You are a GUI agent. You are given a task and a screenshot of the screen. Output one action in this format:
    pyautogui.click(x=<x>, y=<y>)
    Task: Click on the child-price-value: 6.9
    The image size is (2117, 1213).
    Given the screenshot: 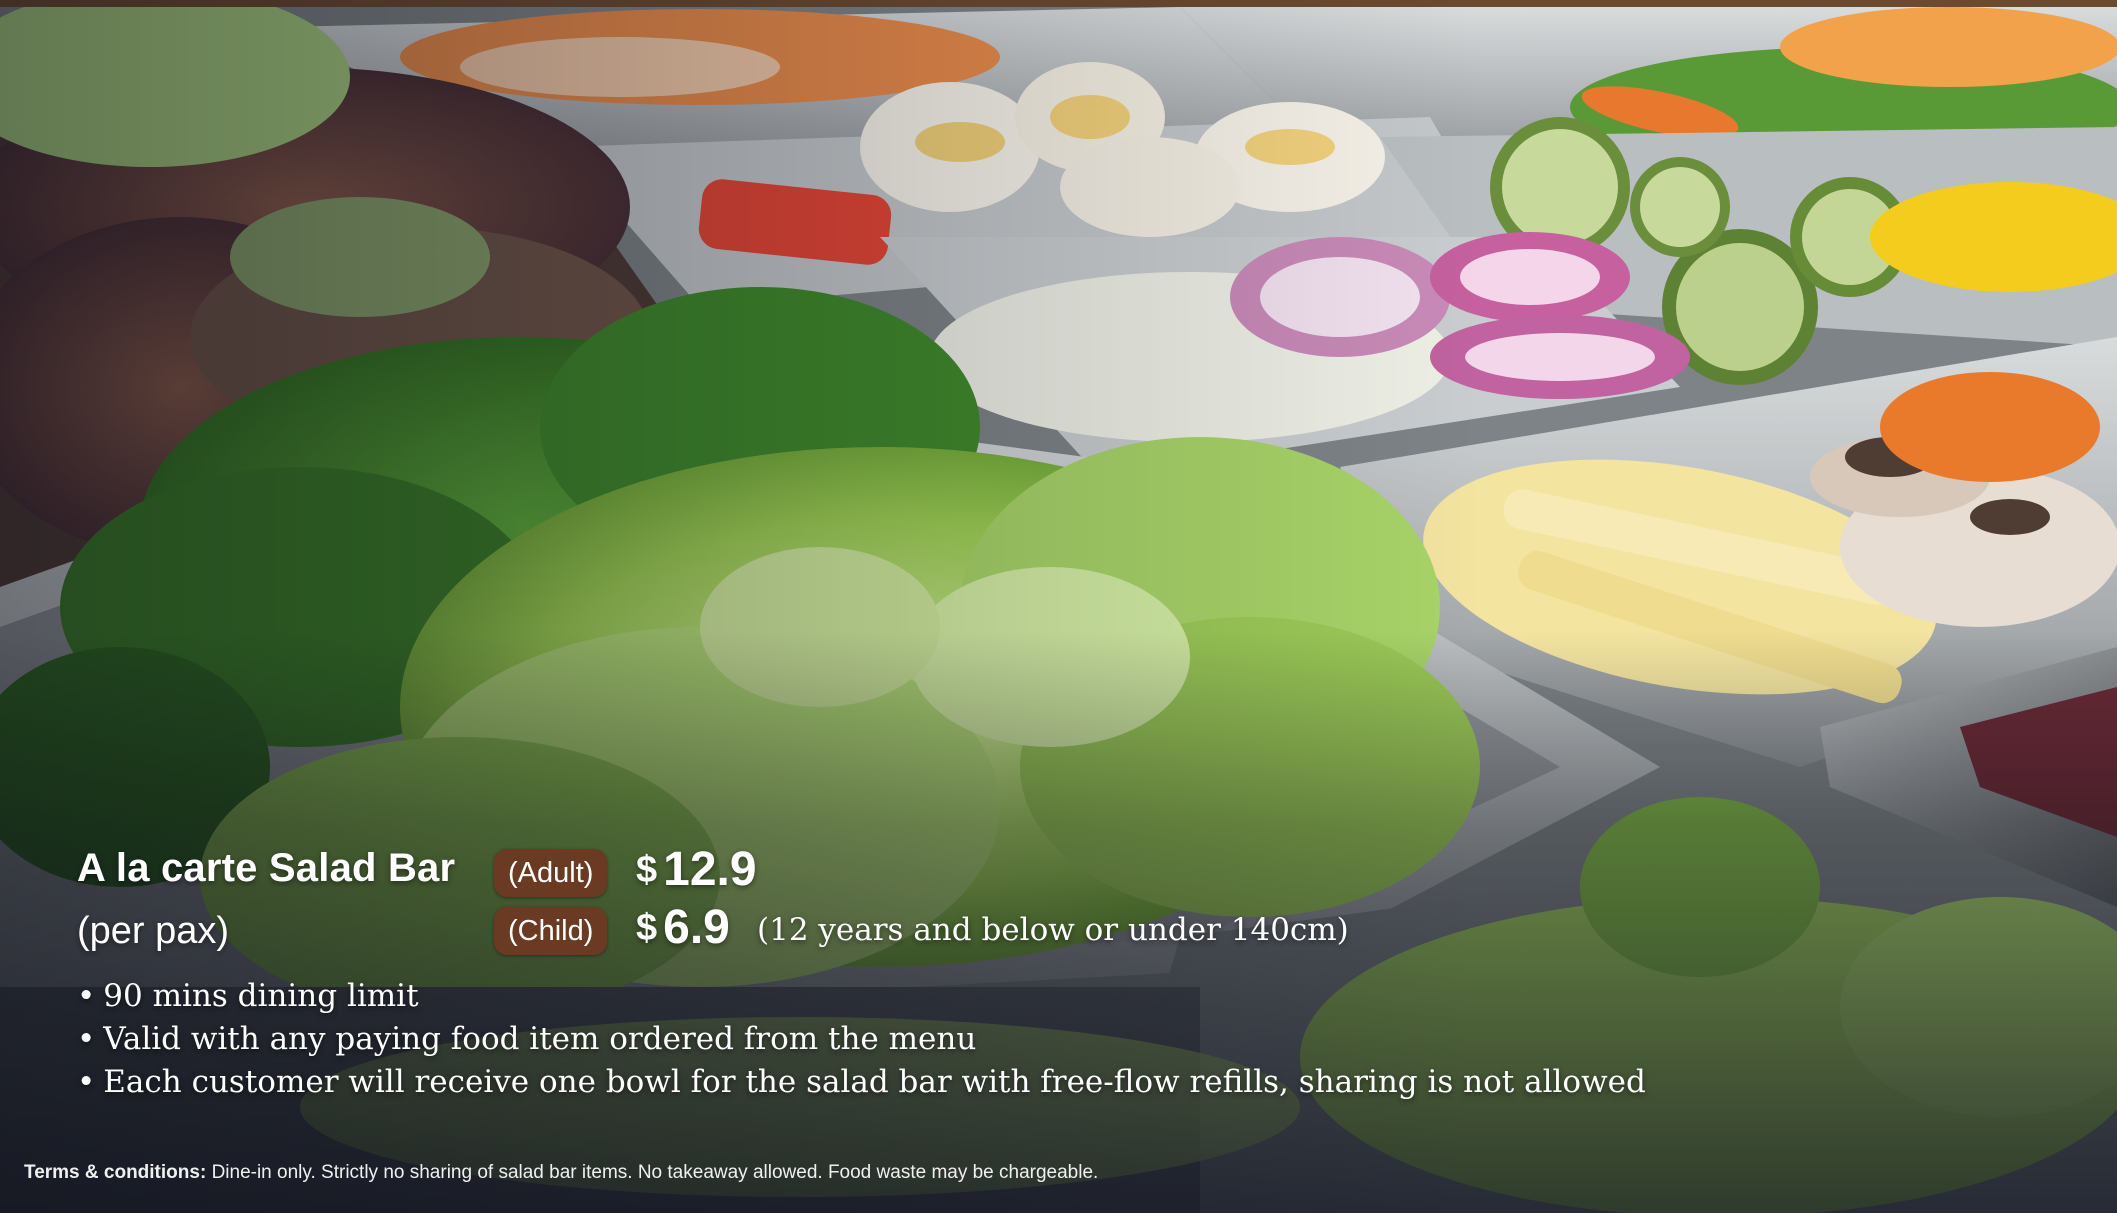 What is the action you would take?
    pyautogui.click(x=696, y=927)
    